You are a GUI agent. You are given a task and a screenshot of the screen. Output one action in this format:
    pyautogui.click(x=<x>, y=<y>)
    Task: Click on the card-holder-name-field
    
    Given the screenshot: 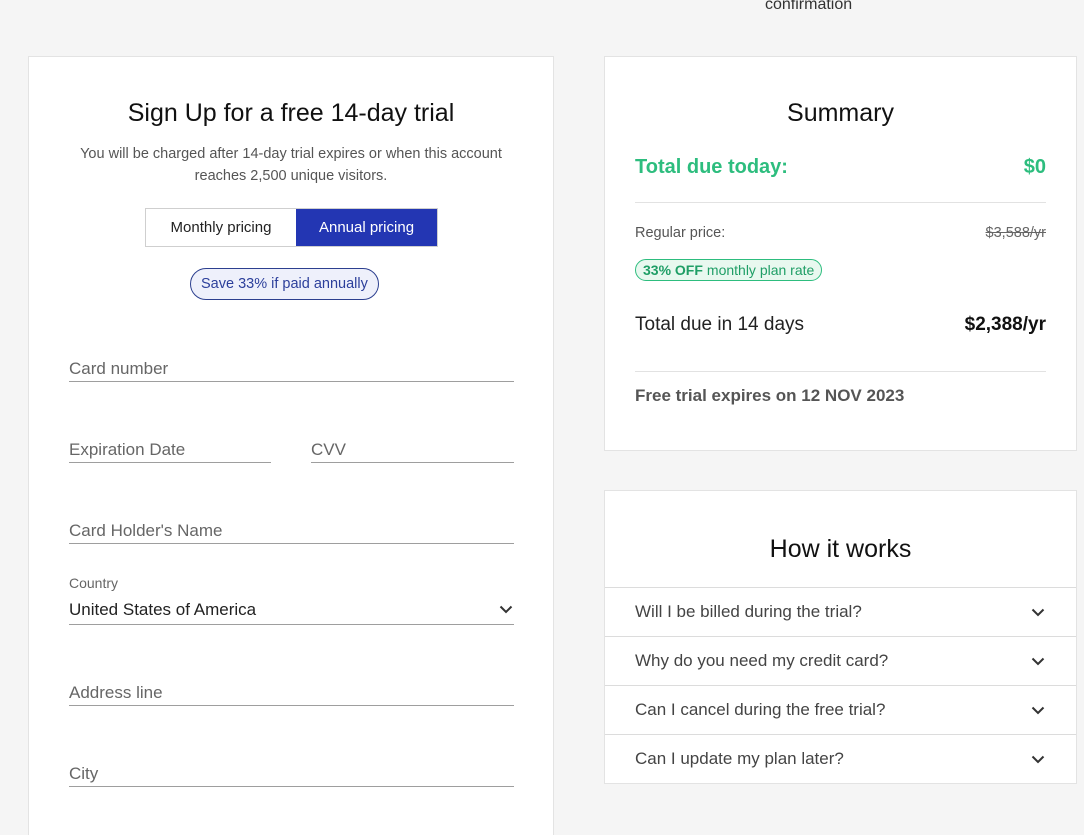 What is the action you would take?
    pyautogui.click(x=291, y=531)
    